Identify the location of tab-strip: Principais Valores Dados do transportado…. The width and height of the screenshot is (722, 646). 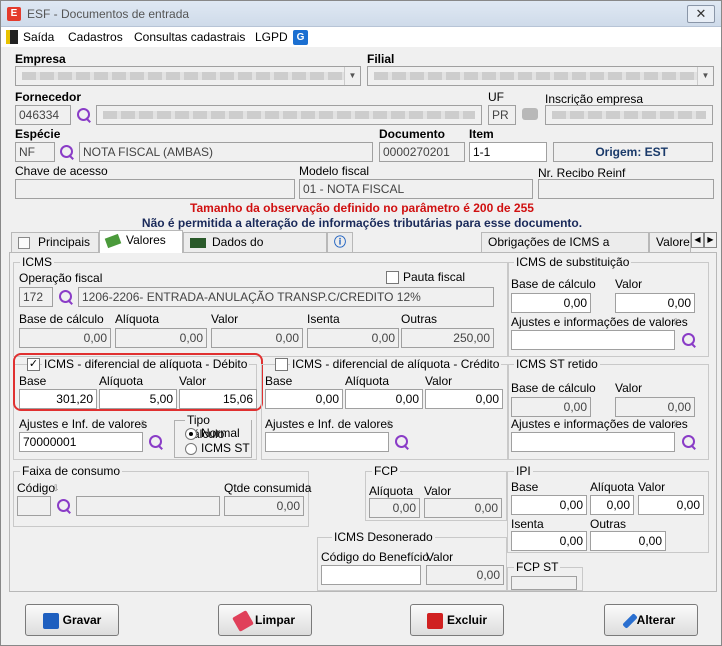
(364, 248).